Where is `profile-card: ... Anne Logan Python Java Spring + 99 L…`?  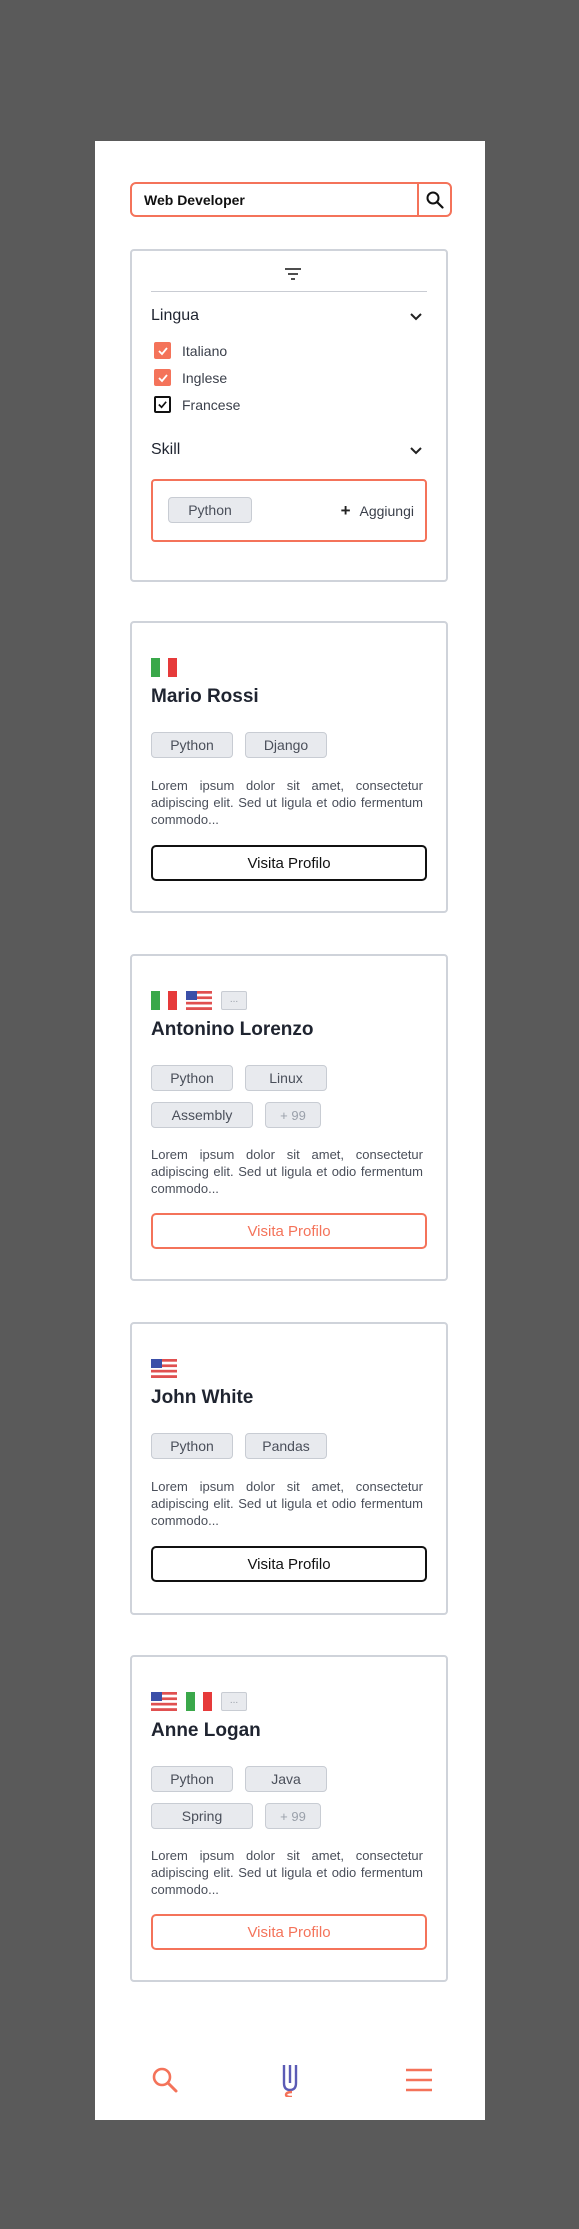
profile-card: ... Anne Logan Python Java Spring + 99 L… is located at coordinates (289, 1818).